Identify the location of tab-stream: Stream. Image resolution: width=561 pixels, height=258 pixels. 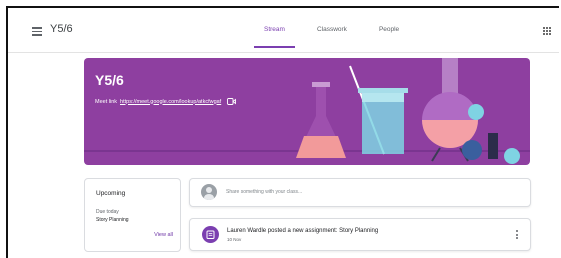
(274, 30).